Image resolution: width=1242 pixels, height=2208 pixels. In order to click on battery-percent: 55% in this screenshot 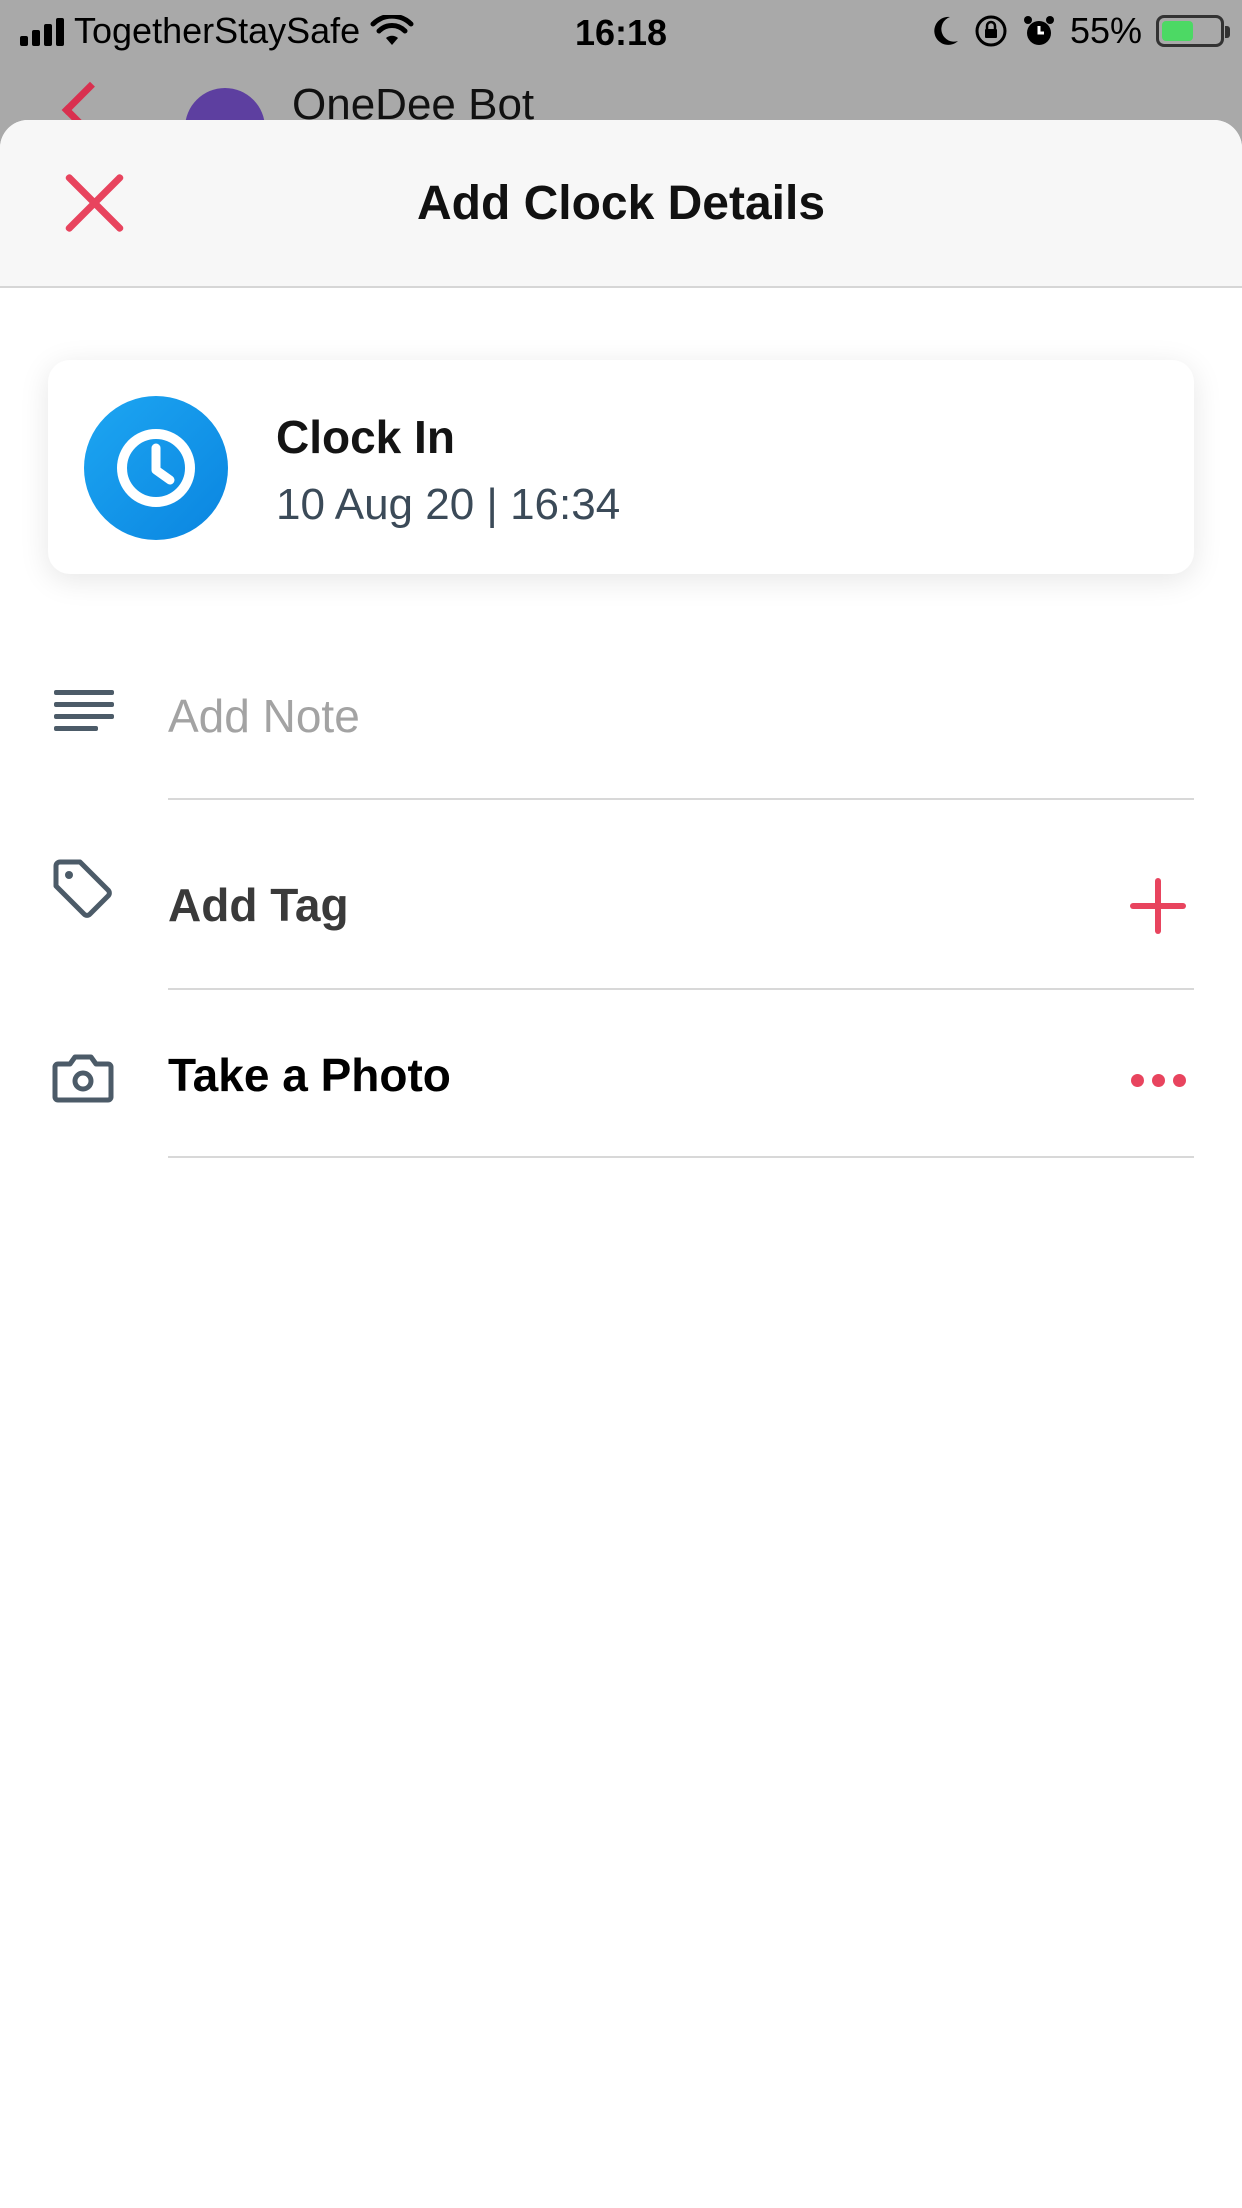, I will do `click(1105, 30)`.